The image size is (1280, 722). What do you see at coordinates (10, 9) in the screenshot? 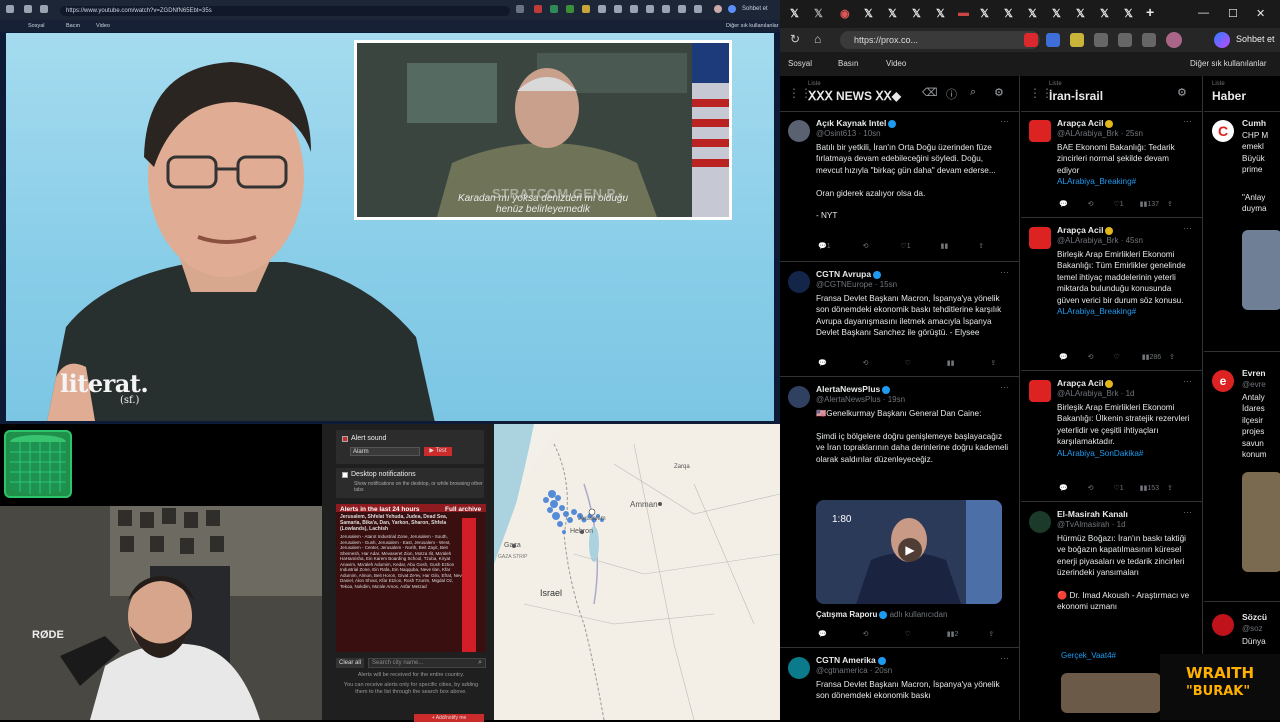
I see `back-icon` at bounding box center [10, 9].